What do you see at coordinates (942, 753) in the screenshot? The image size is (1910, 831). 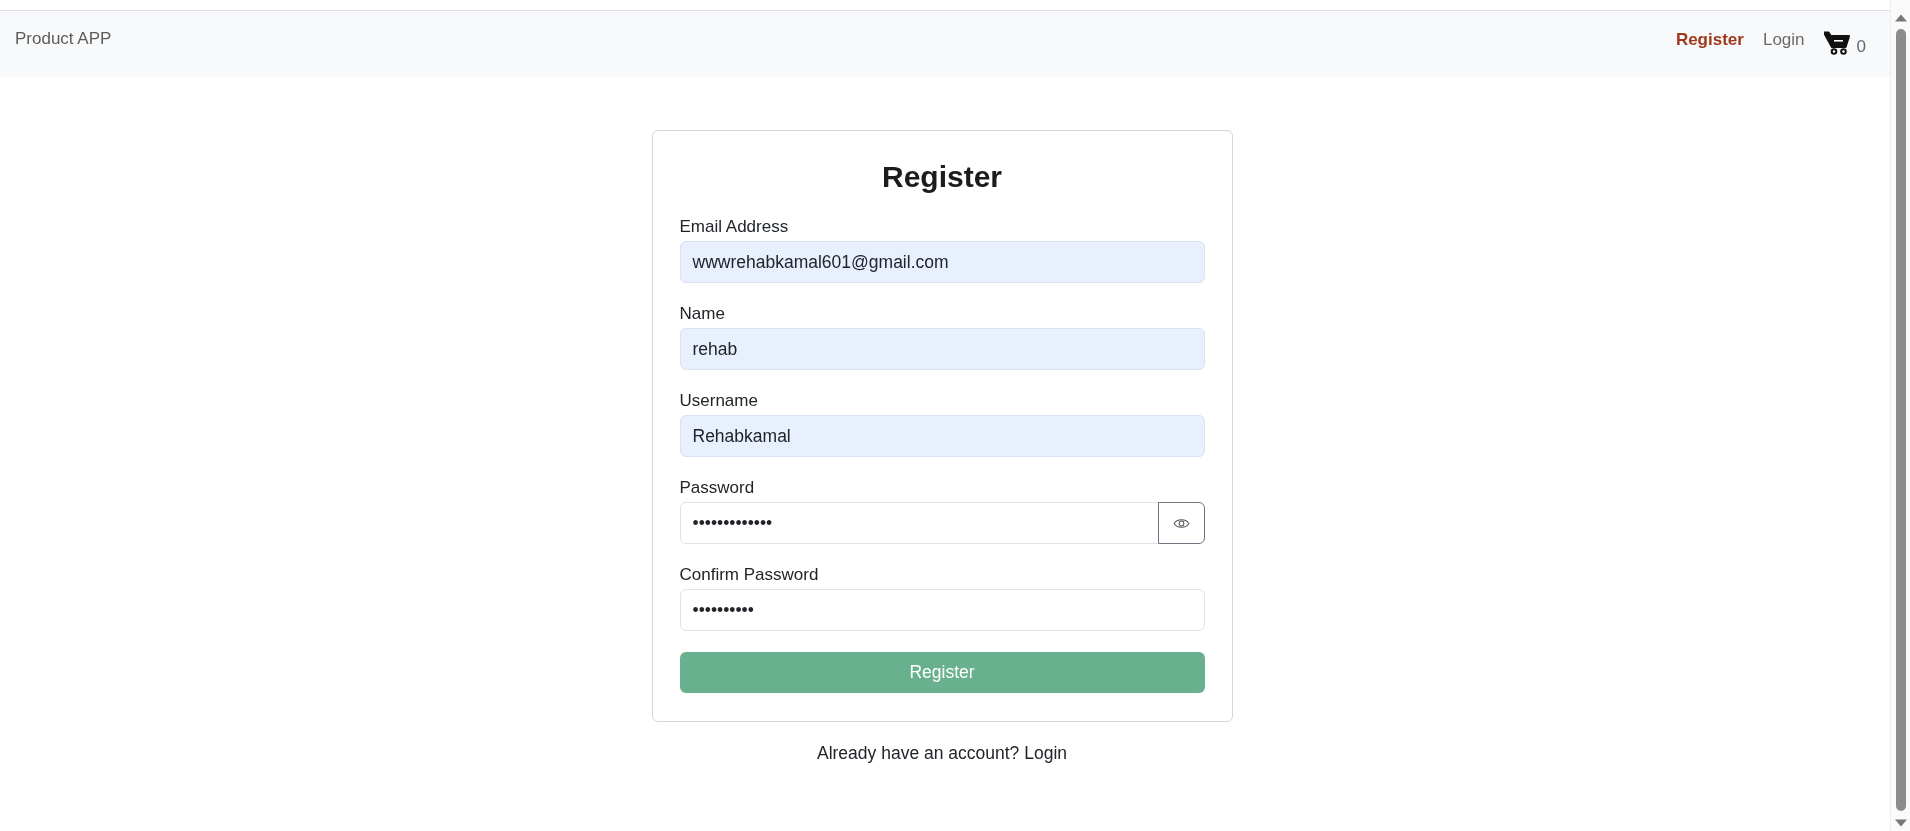 I see `login-prompt: Already have an account? Login` at bounding box center [942, 753].